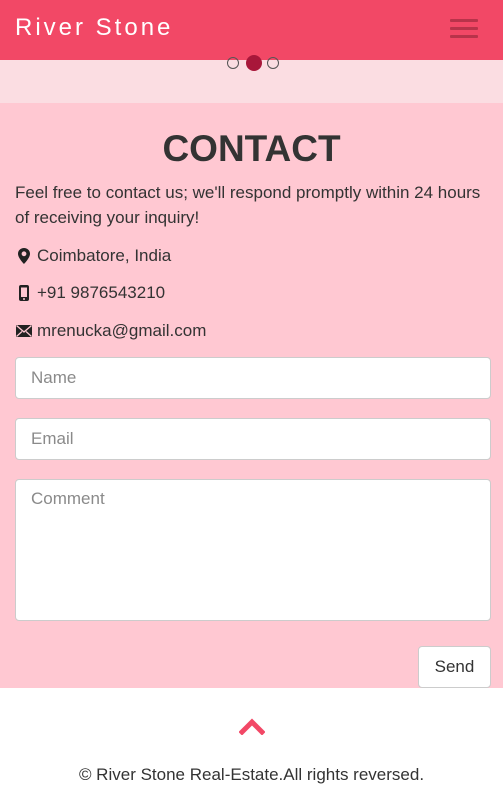 The image size is (503, 791). I want to click on carousel-indicator-2-active, so click(254, 63).